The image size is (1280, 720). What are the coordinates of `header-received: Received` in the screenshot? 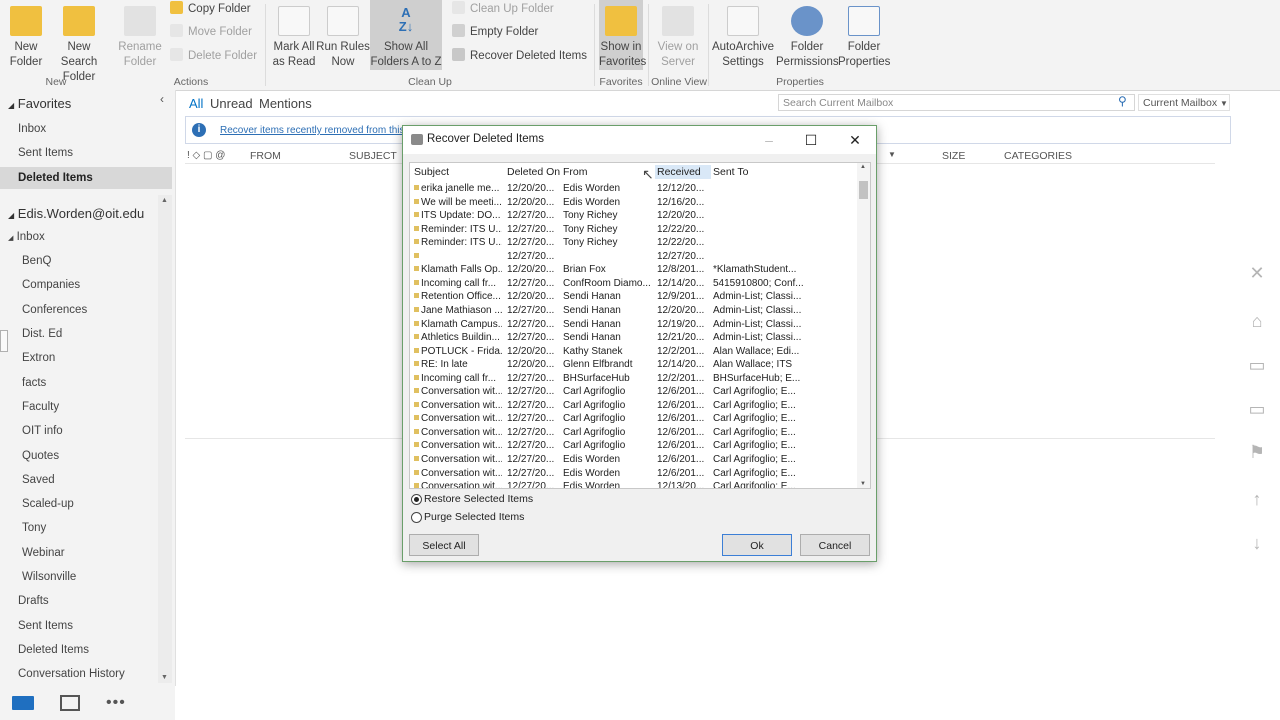 It's located at (683, 172).